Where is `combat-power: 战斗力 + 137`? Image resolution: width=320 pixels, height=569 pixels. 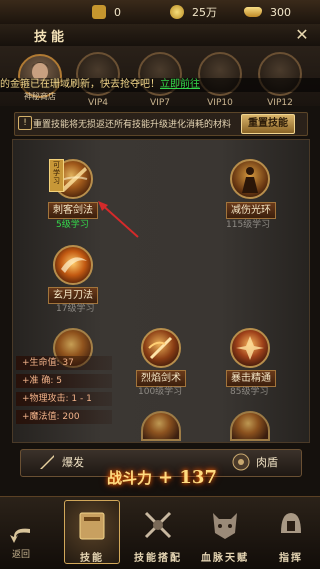
combat-power: 战斗力 + 137 is located at coordinates (162, 477).